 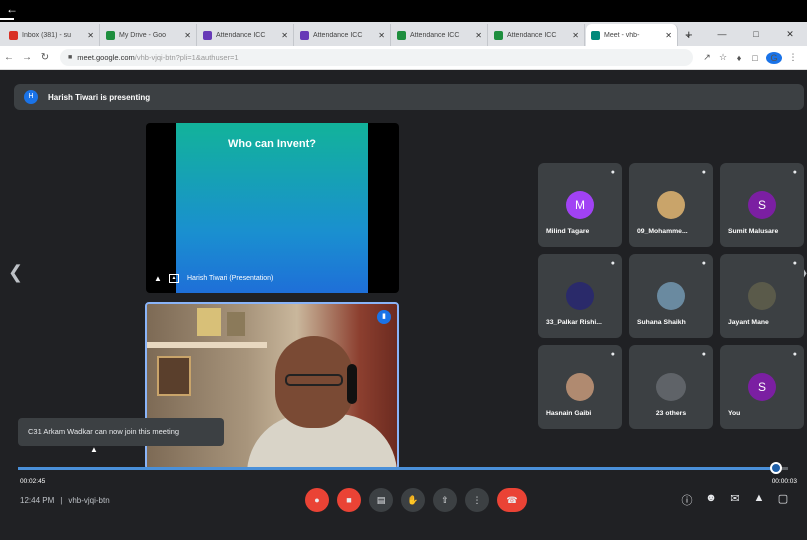 I want to click on video-frame-left, so click(x=174, y=376).